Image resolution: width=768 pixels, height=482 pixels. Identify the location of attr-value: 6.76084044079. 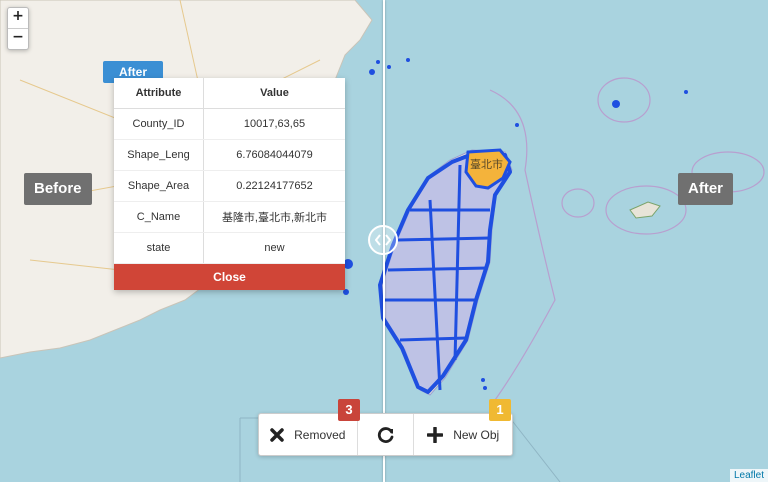
(274, 155).